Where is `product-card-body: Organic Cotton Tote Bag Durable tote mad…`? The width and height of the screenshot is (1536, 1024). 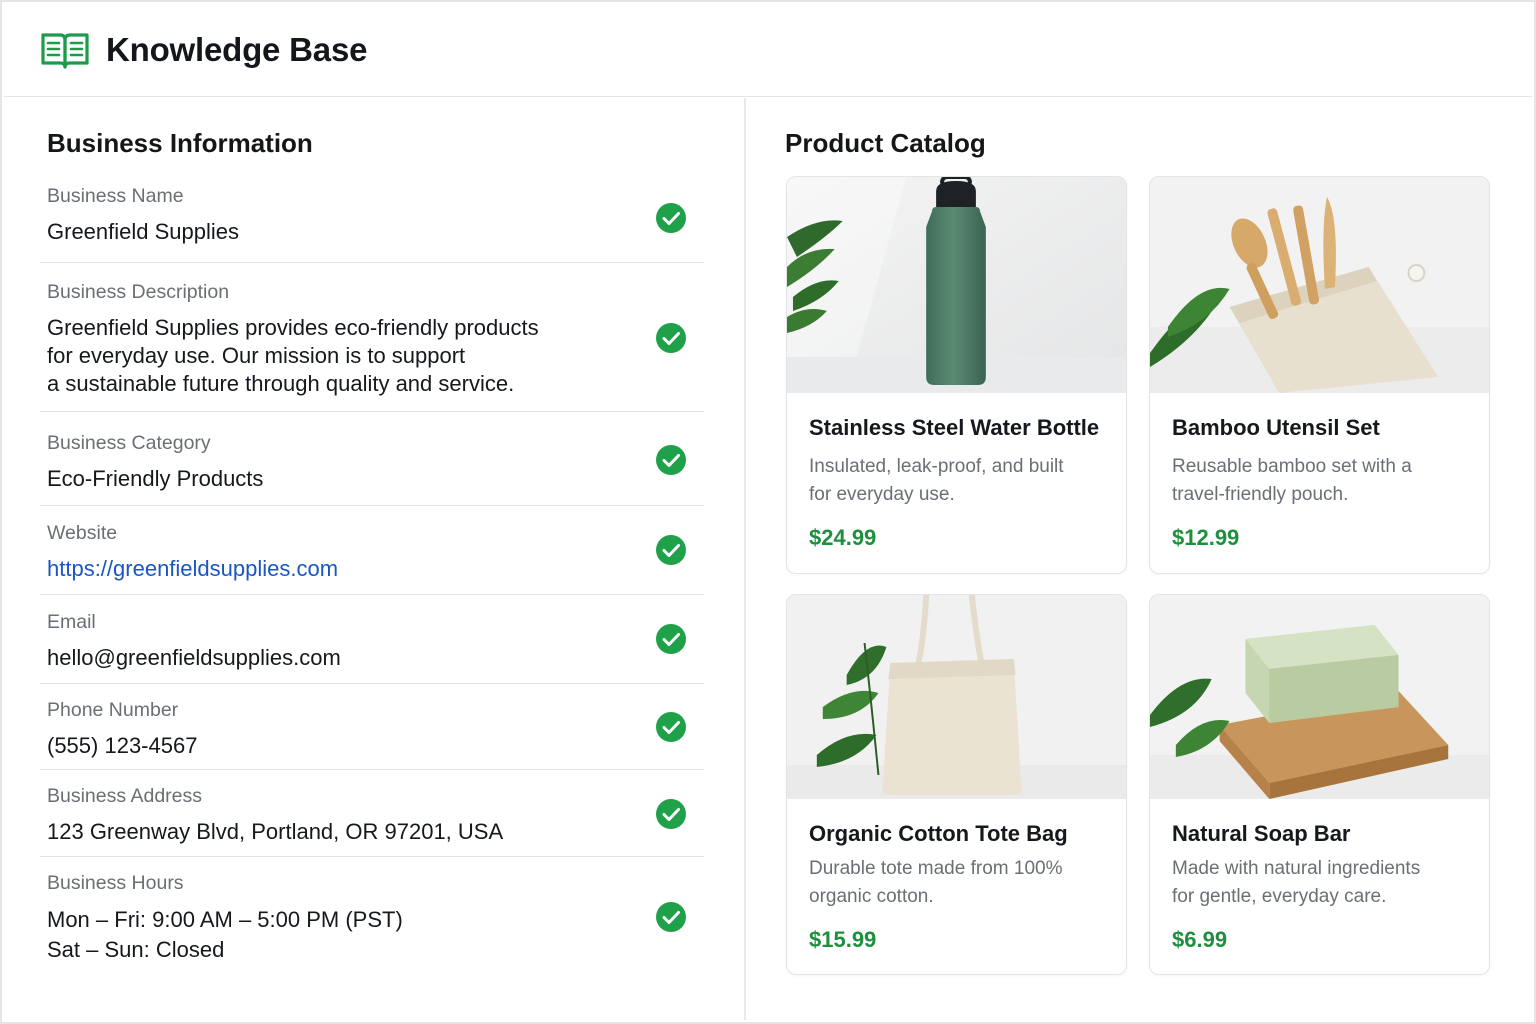 product-card-body: Organic Cotton Tote Bag Durable tote mad… is located at coordinates (956, 887).